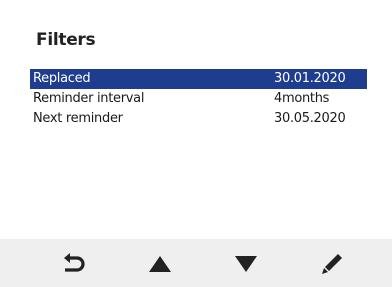 Image resolution: width=392 pixels, height=287 pixels. I want to click on up-button, so click(160, 264).